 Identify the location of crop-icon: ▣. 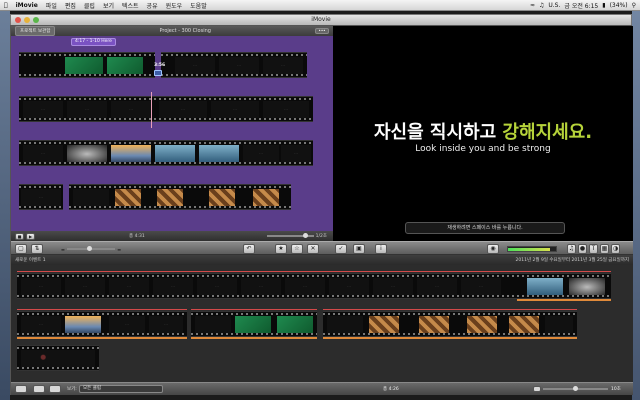
(359, 249).